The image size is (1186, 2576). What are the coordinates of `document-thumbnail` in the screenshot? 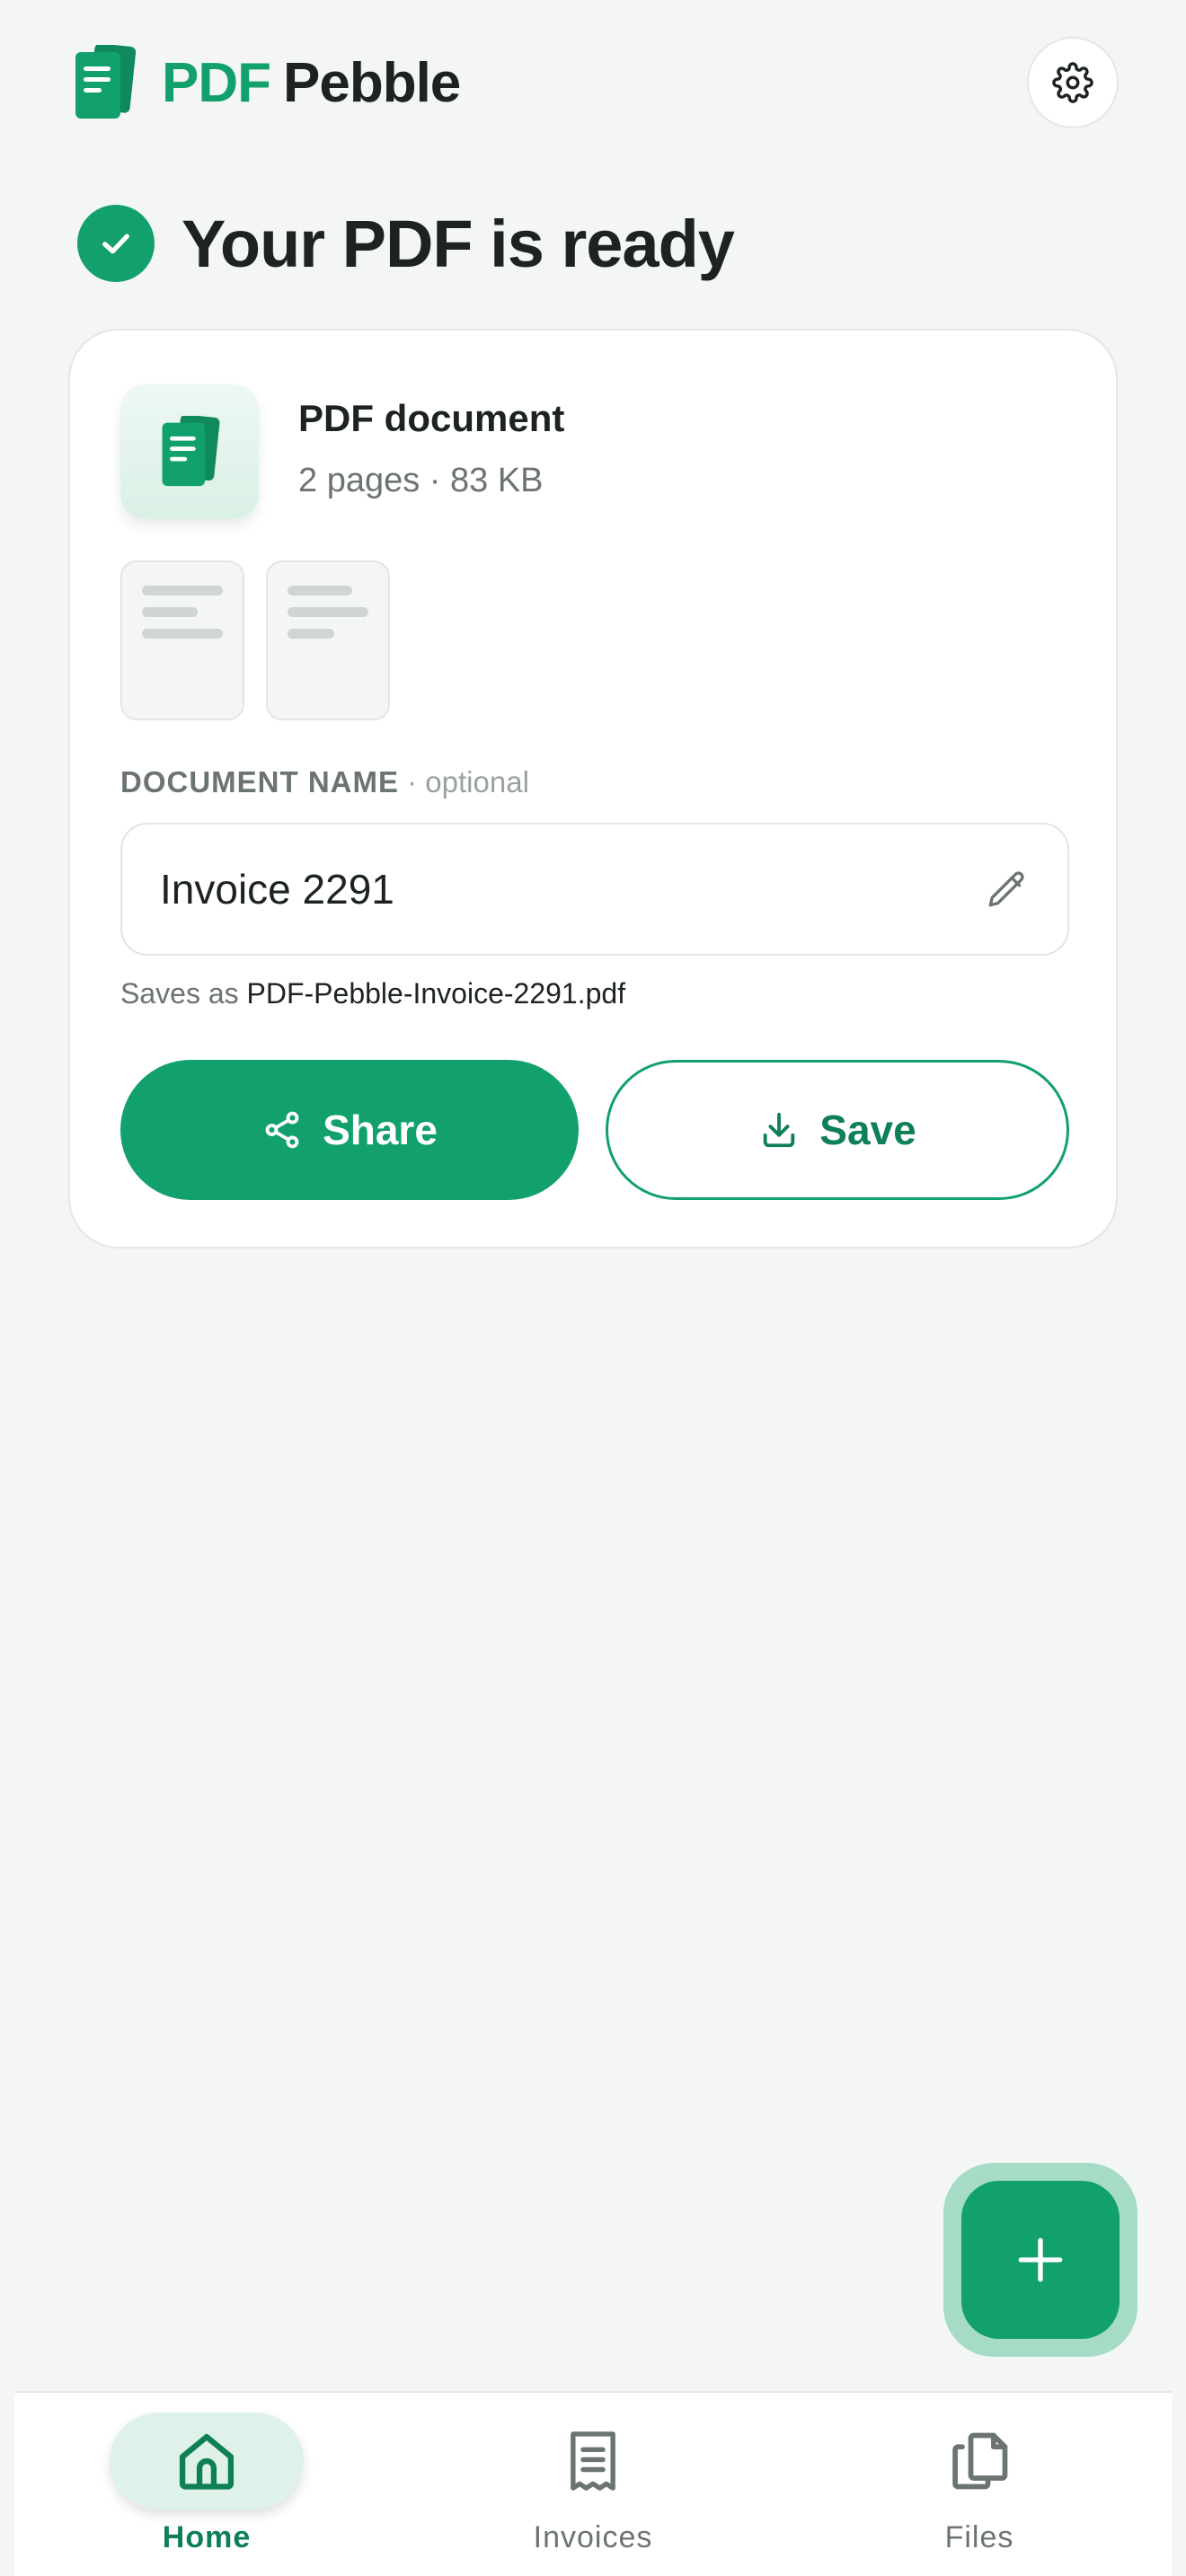 It's located at (189, 451).